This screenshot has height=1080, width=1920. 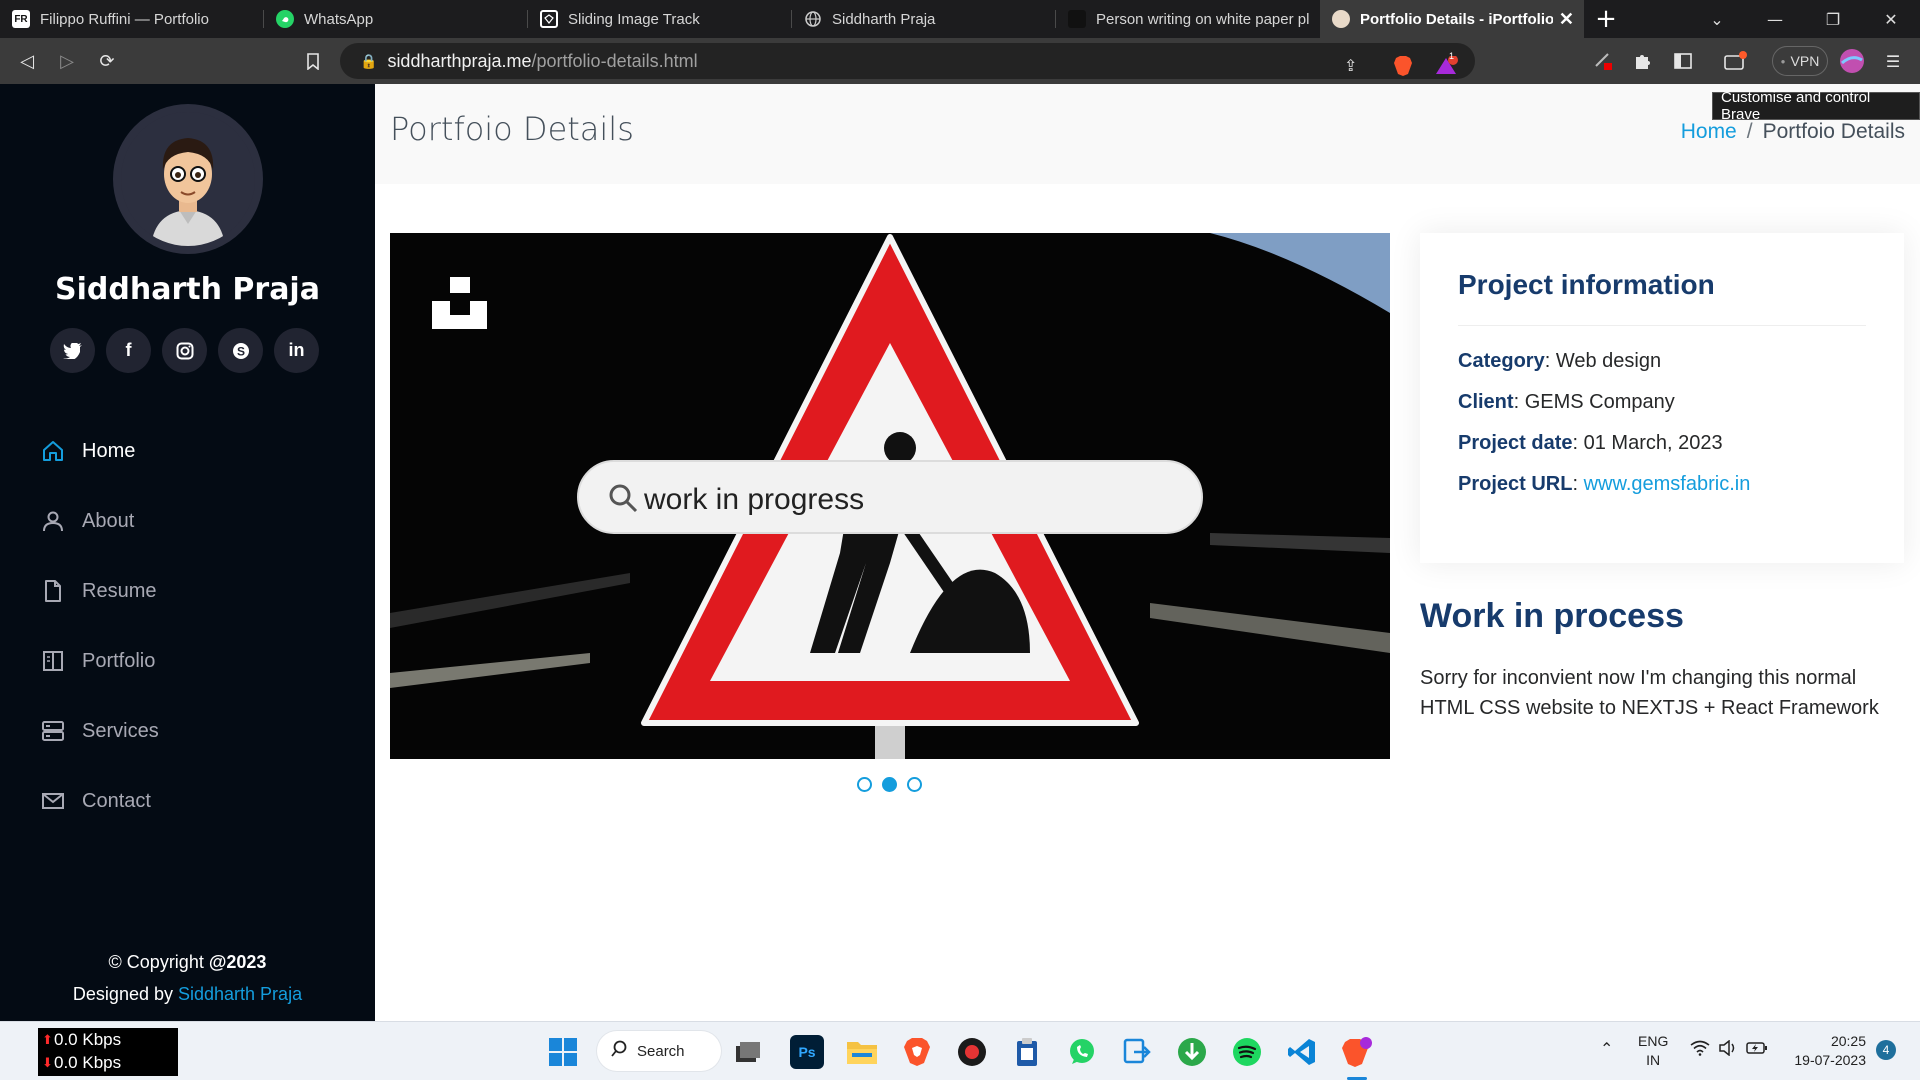 I want to click on tab-search-chevron-icon: ⌄, so click(x=1717, y=19).